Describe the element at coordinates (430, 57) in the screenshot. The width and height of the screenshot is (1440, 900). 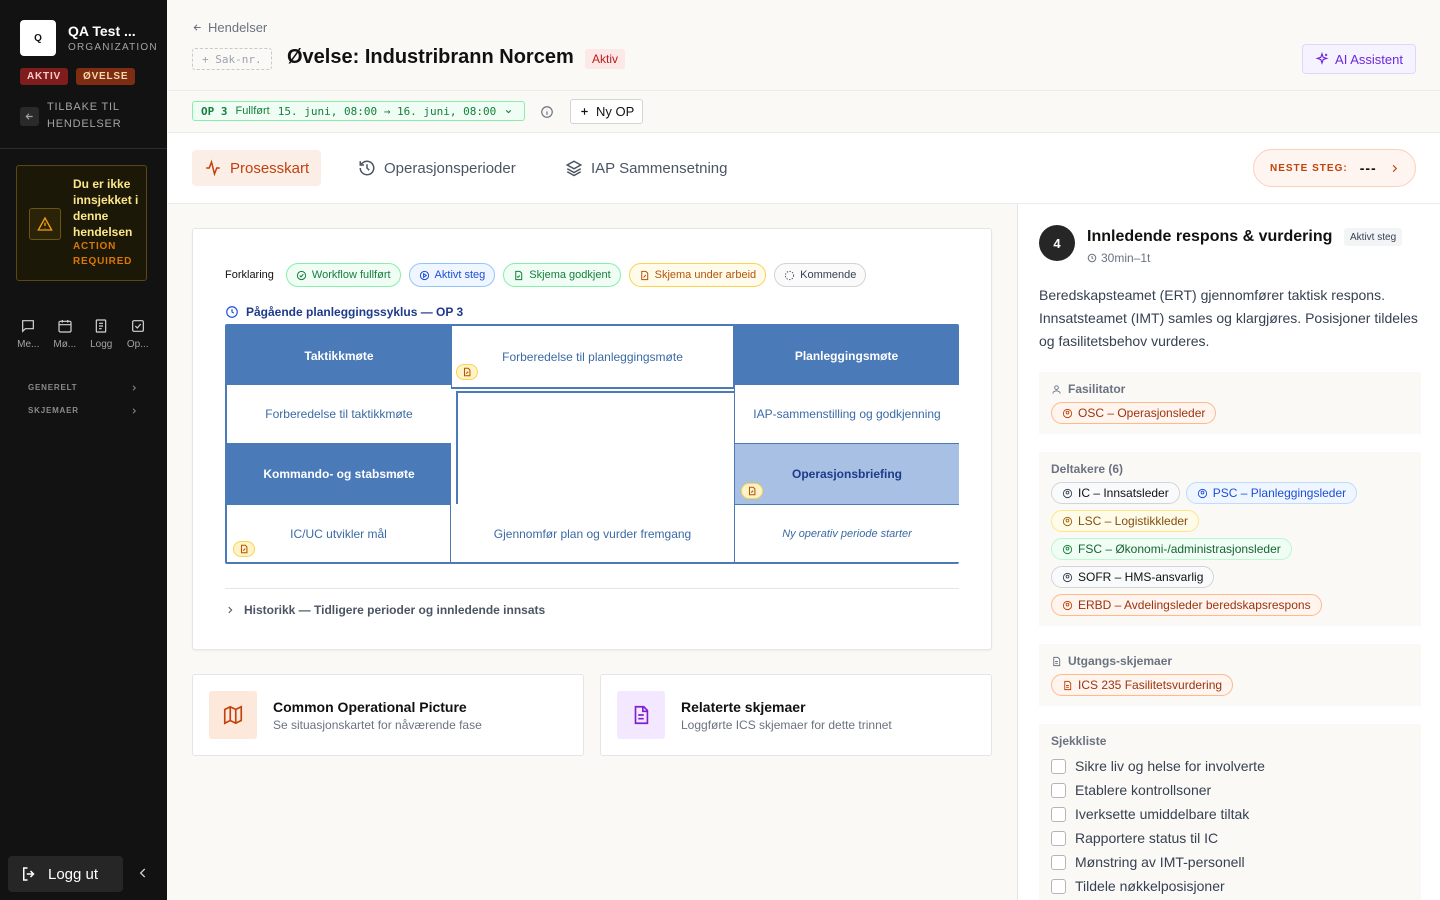
I see `page-title: Øvelse: Industribrann Norcem` at that location.